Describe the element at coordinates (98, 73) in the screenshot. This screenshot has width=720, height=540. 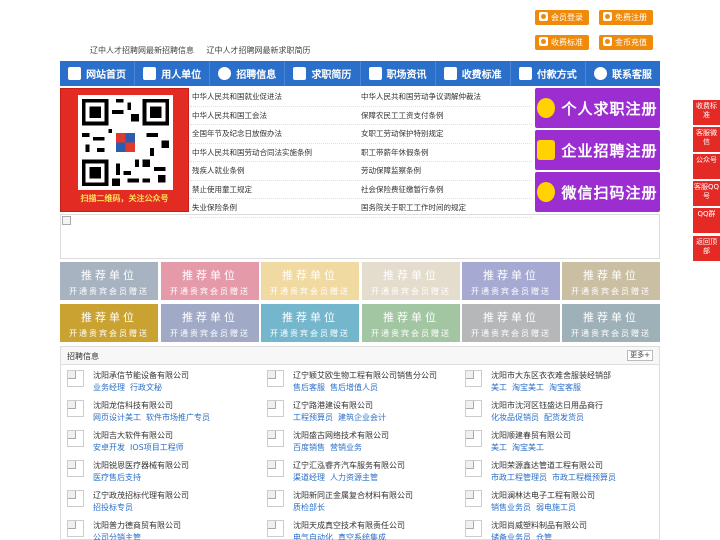
I see `nav-home: 网站首页` at that location.